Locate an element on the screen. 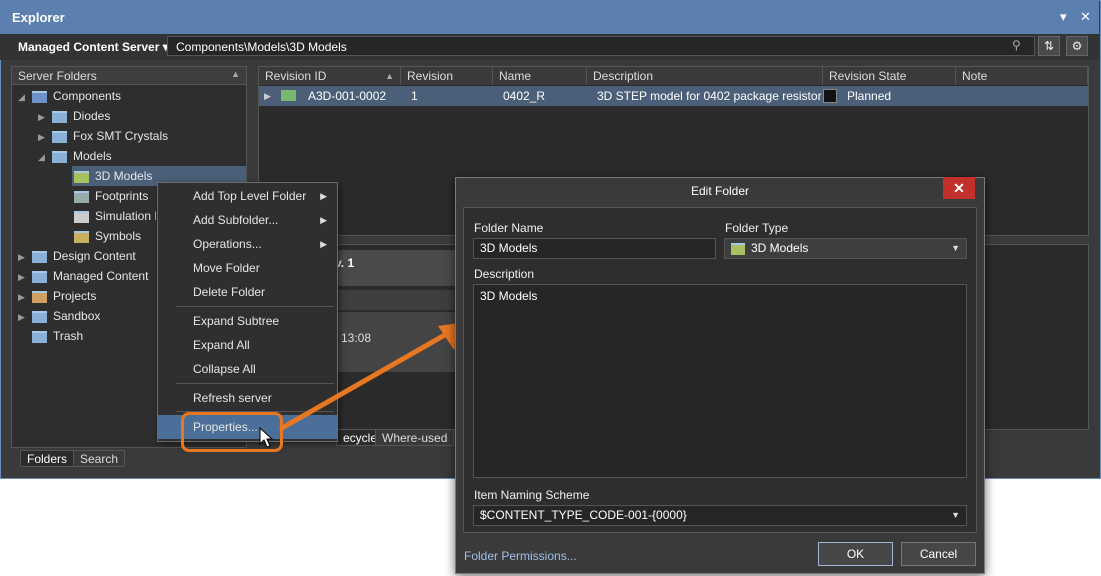 Image resolution: width=1101 pixels, height=576 pixels. server-selector: Managed Content Server ▾ is located at coordinates (93, 47).